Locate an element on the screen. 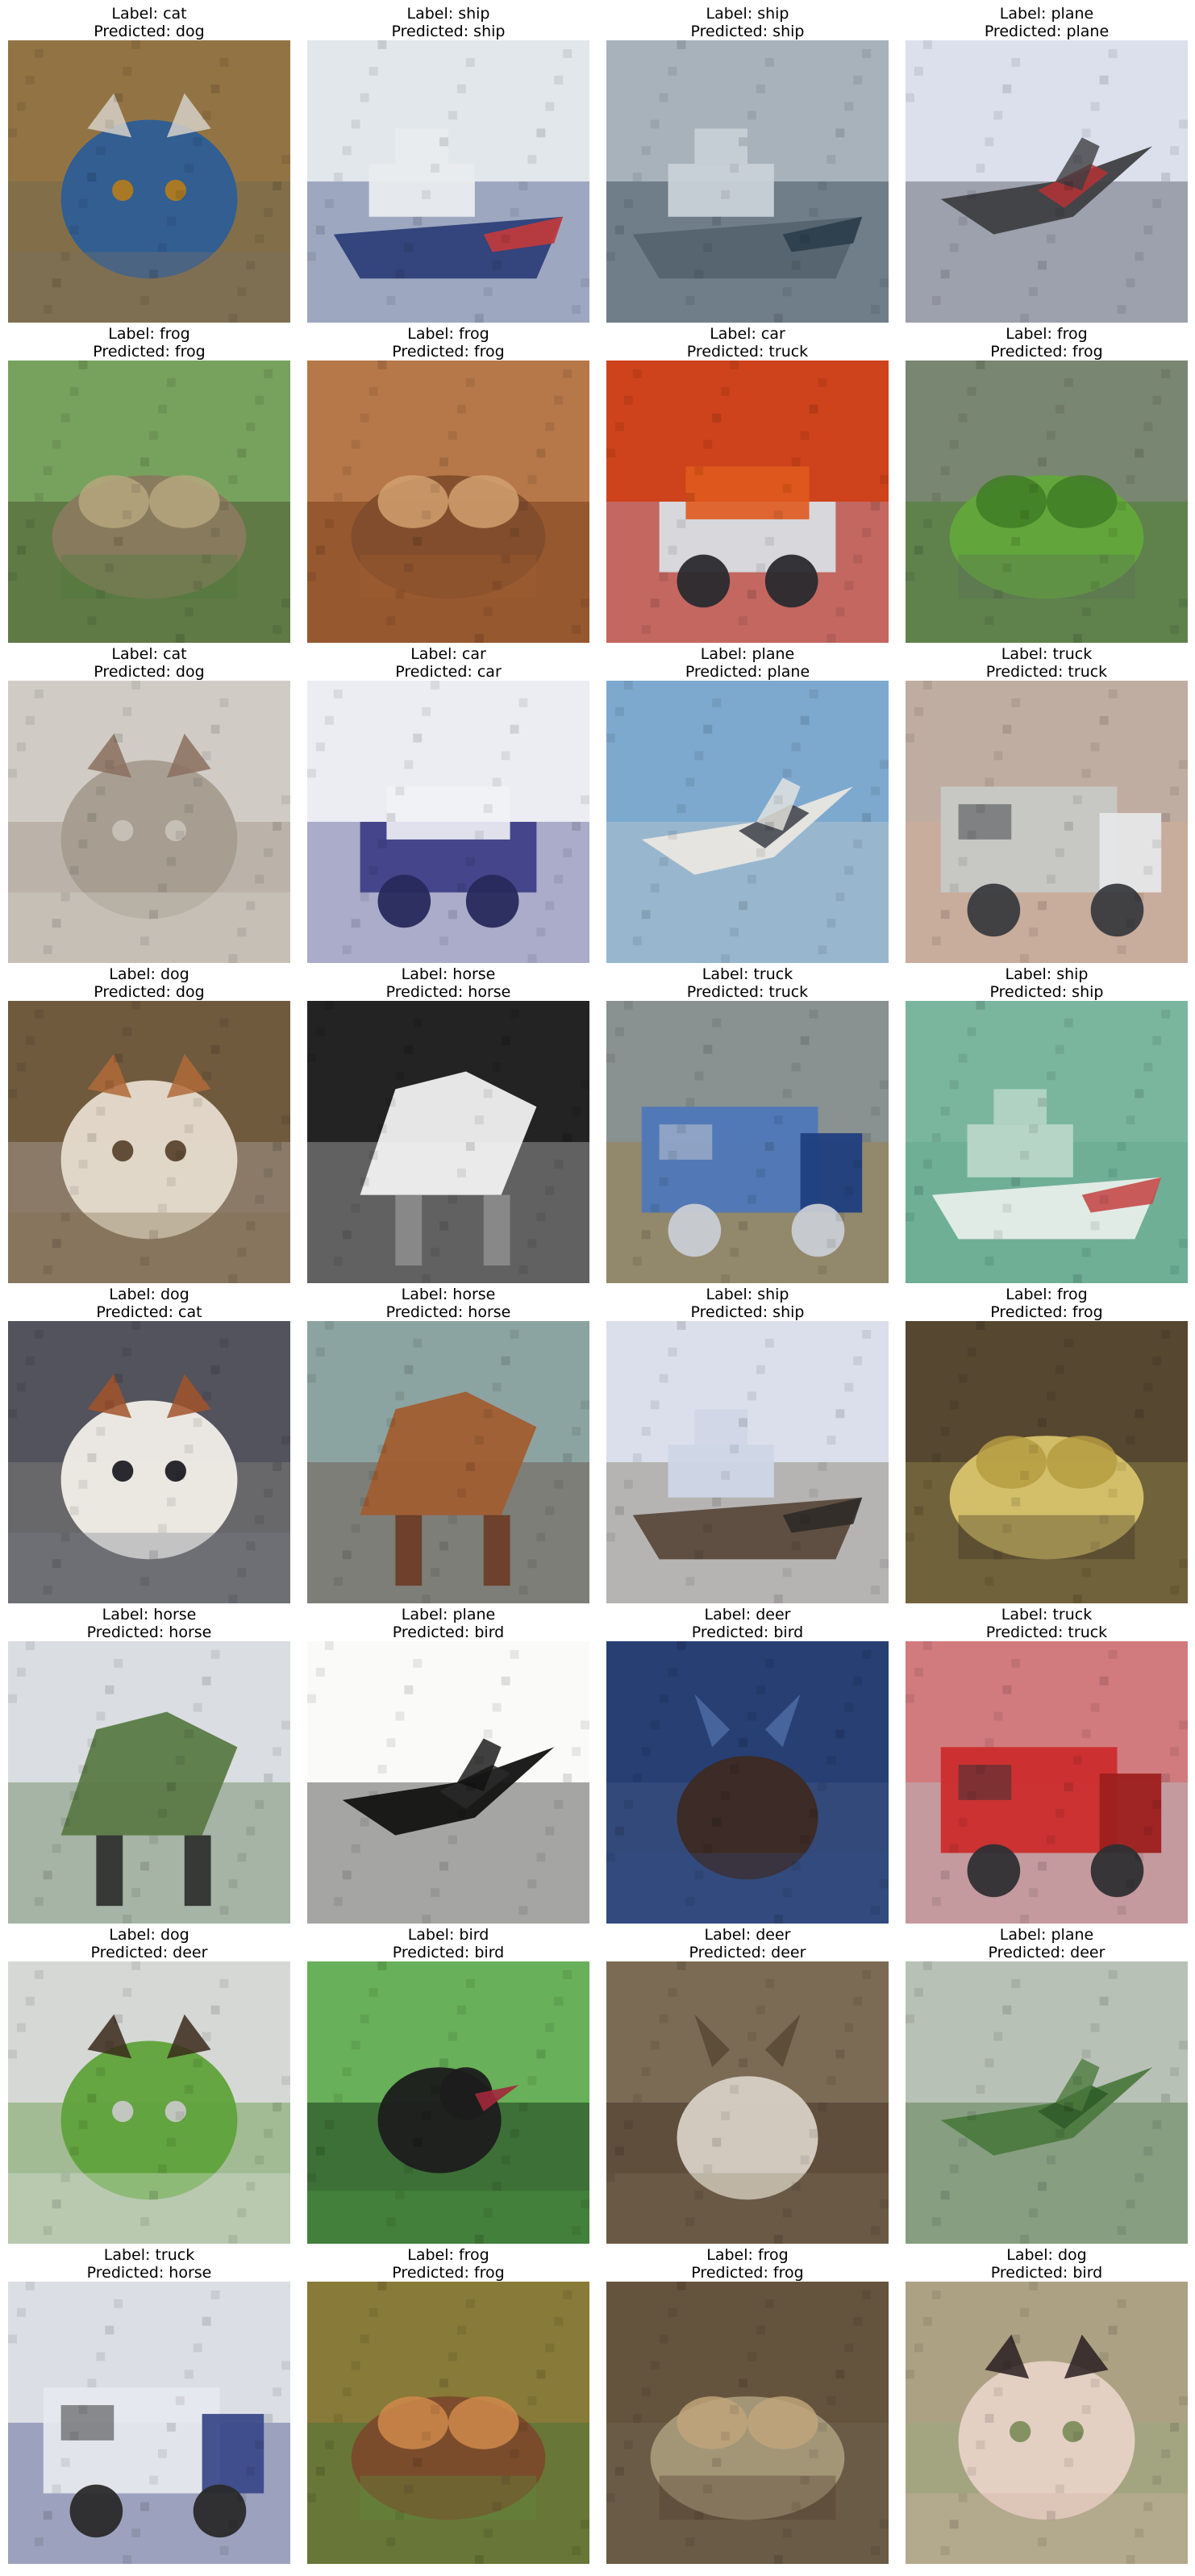 This screenshot has height=2576, width=1195. truck-image is located at coordinates (149, 2423).